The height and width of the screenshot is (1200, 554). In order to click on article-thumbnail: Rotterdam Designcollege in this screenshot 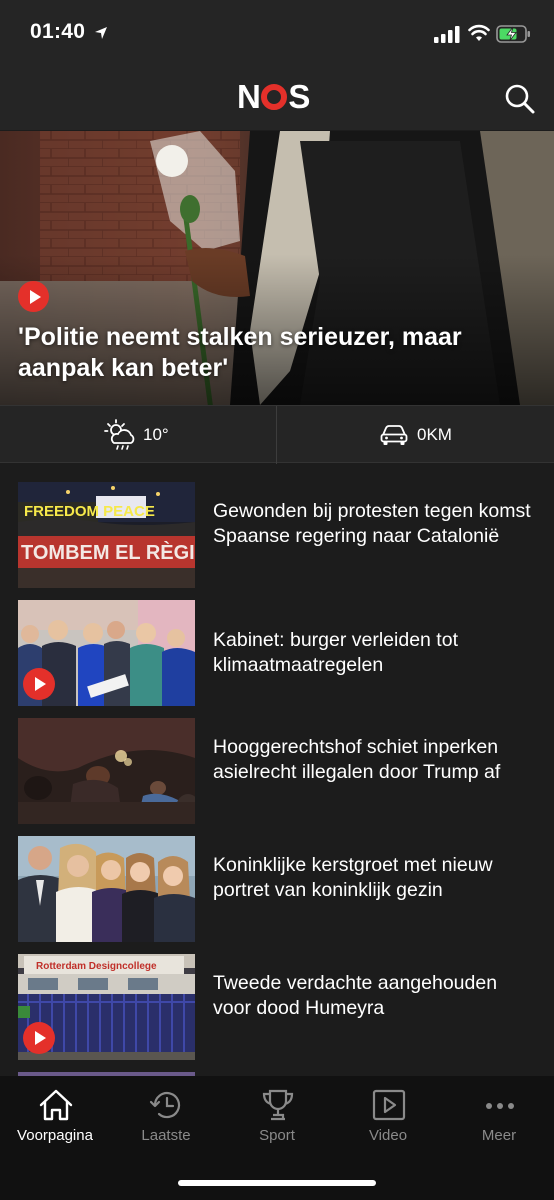, I will do `click(106, 1007)`.